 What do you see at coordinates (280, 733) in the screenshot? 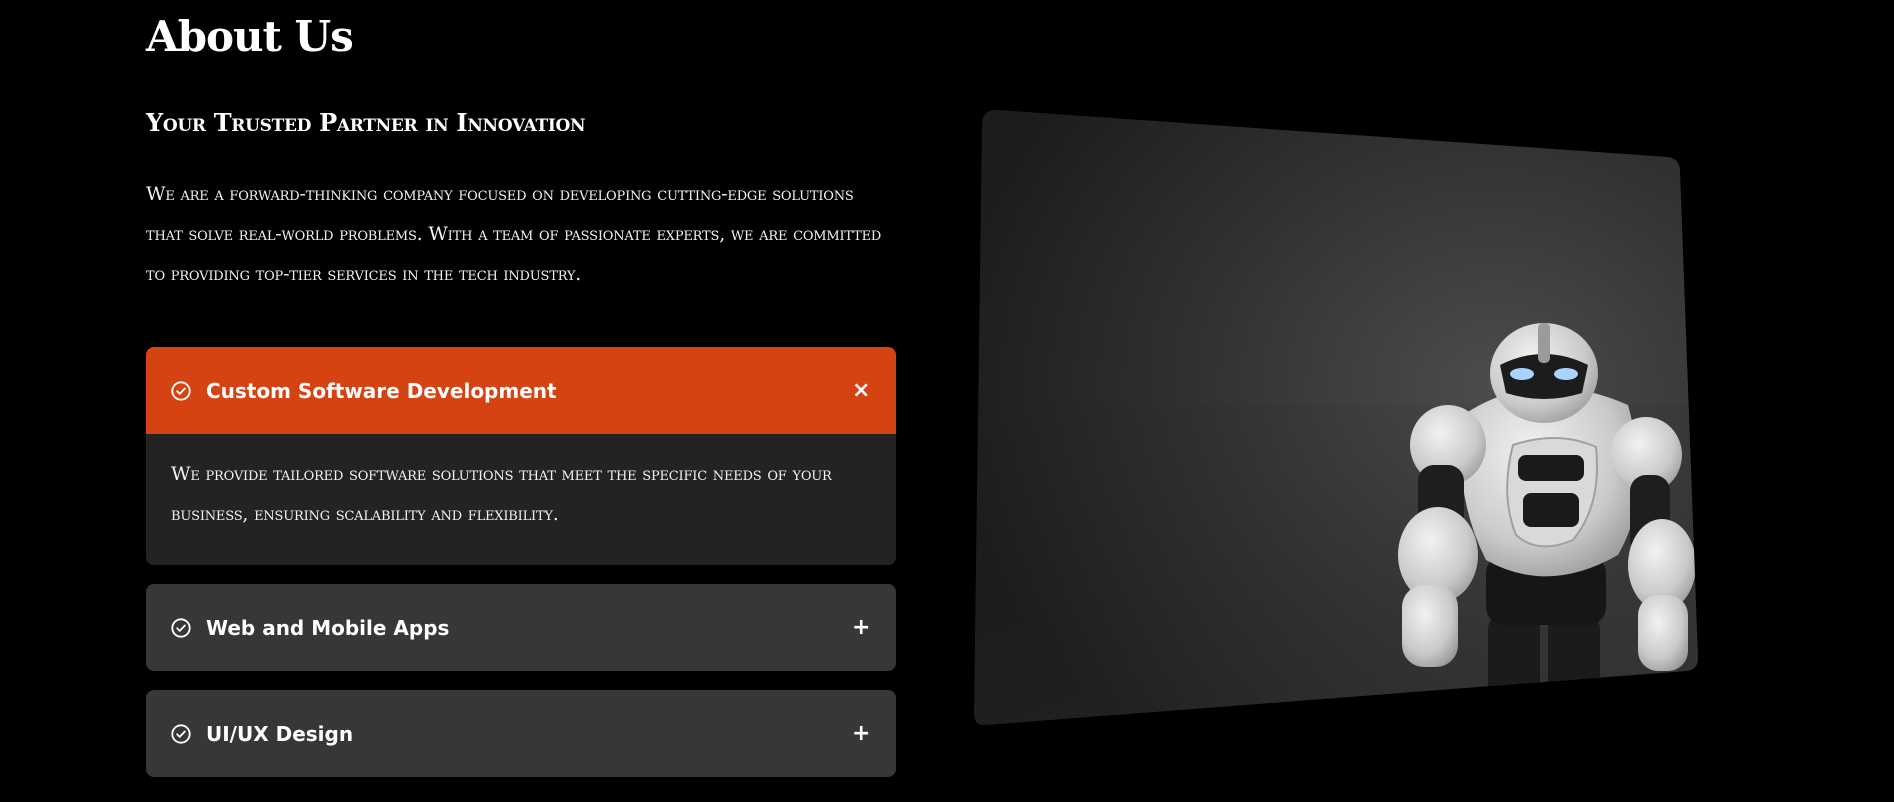
I see `accordion-title: UI/UX Design` at bounding box center [280, 733].